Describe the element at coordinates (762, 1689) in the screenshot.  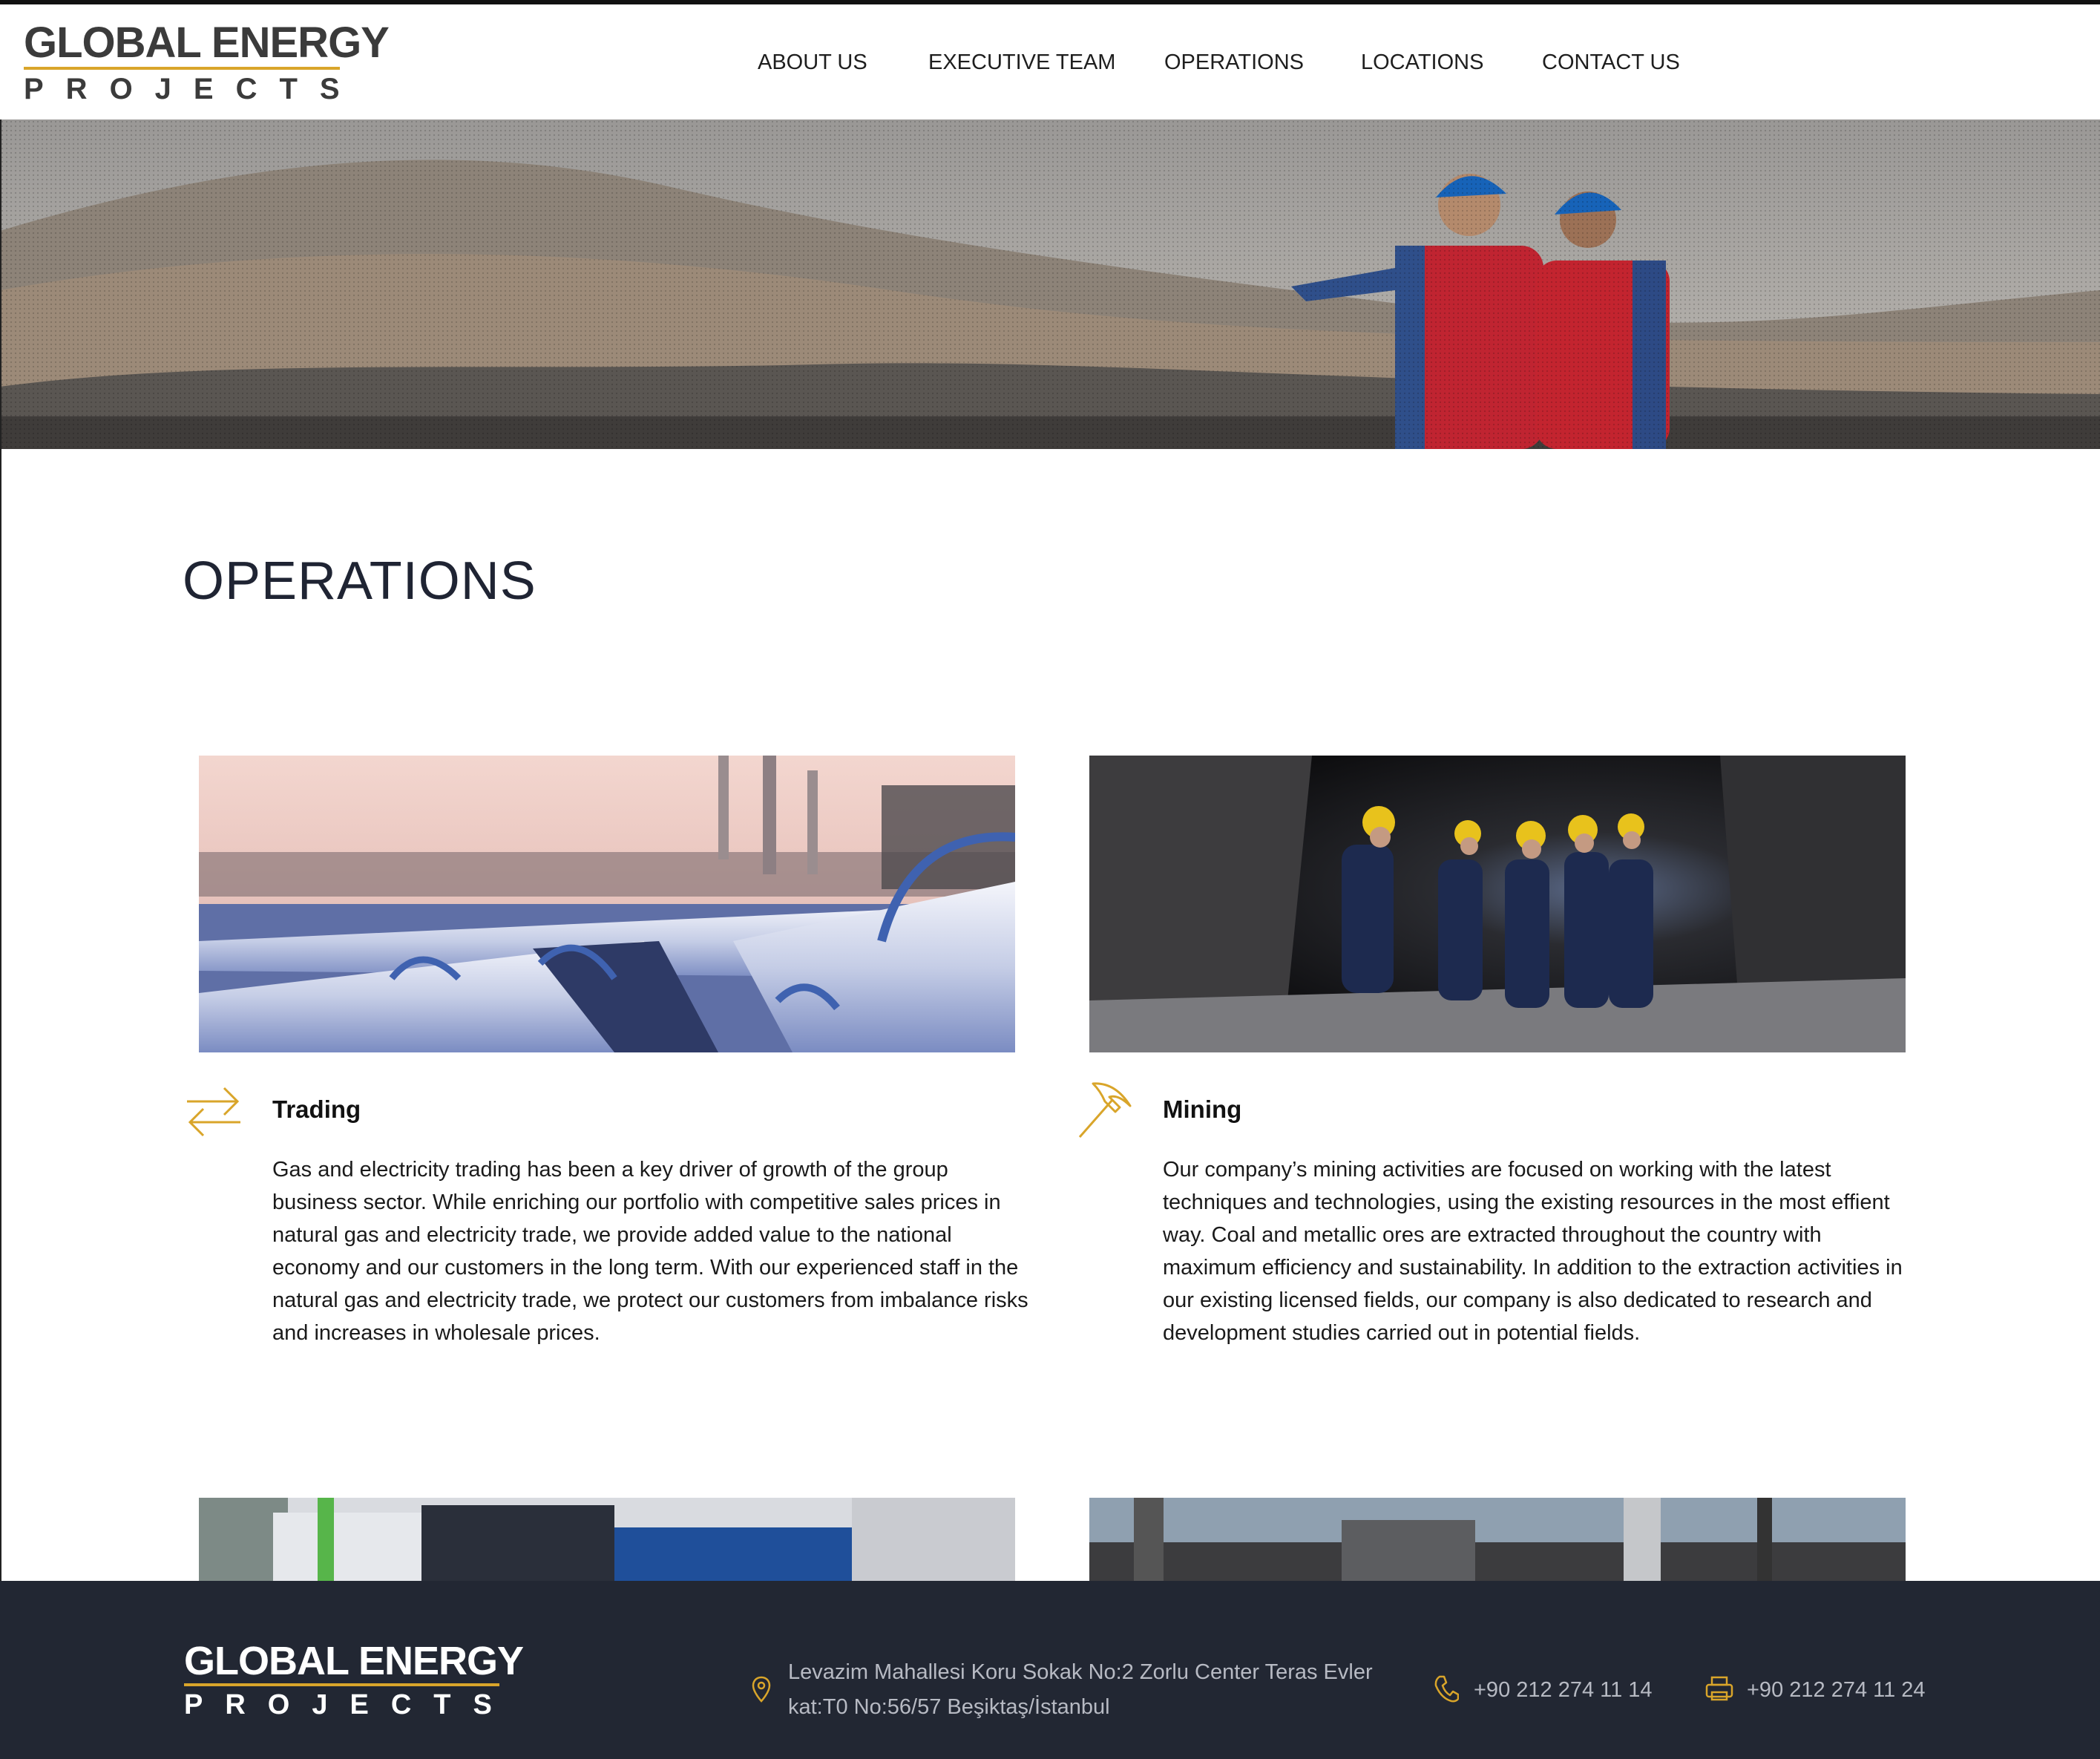
I see `location-pin-icon` at that location.